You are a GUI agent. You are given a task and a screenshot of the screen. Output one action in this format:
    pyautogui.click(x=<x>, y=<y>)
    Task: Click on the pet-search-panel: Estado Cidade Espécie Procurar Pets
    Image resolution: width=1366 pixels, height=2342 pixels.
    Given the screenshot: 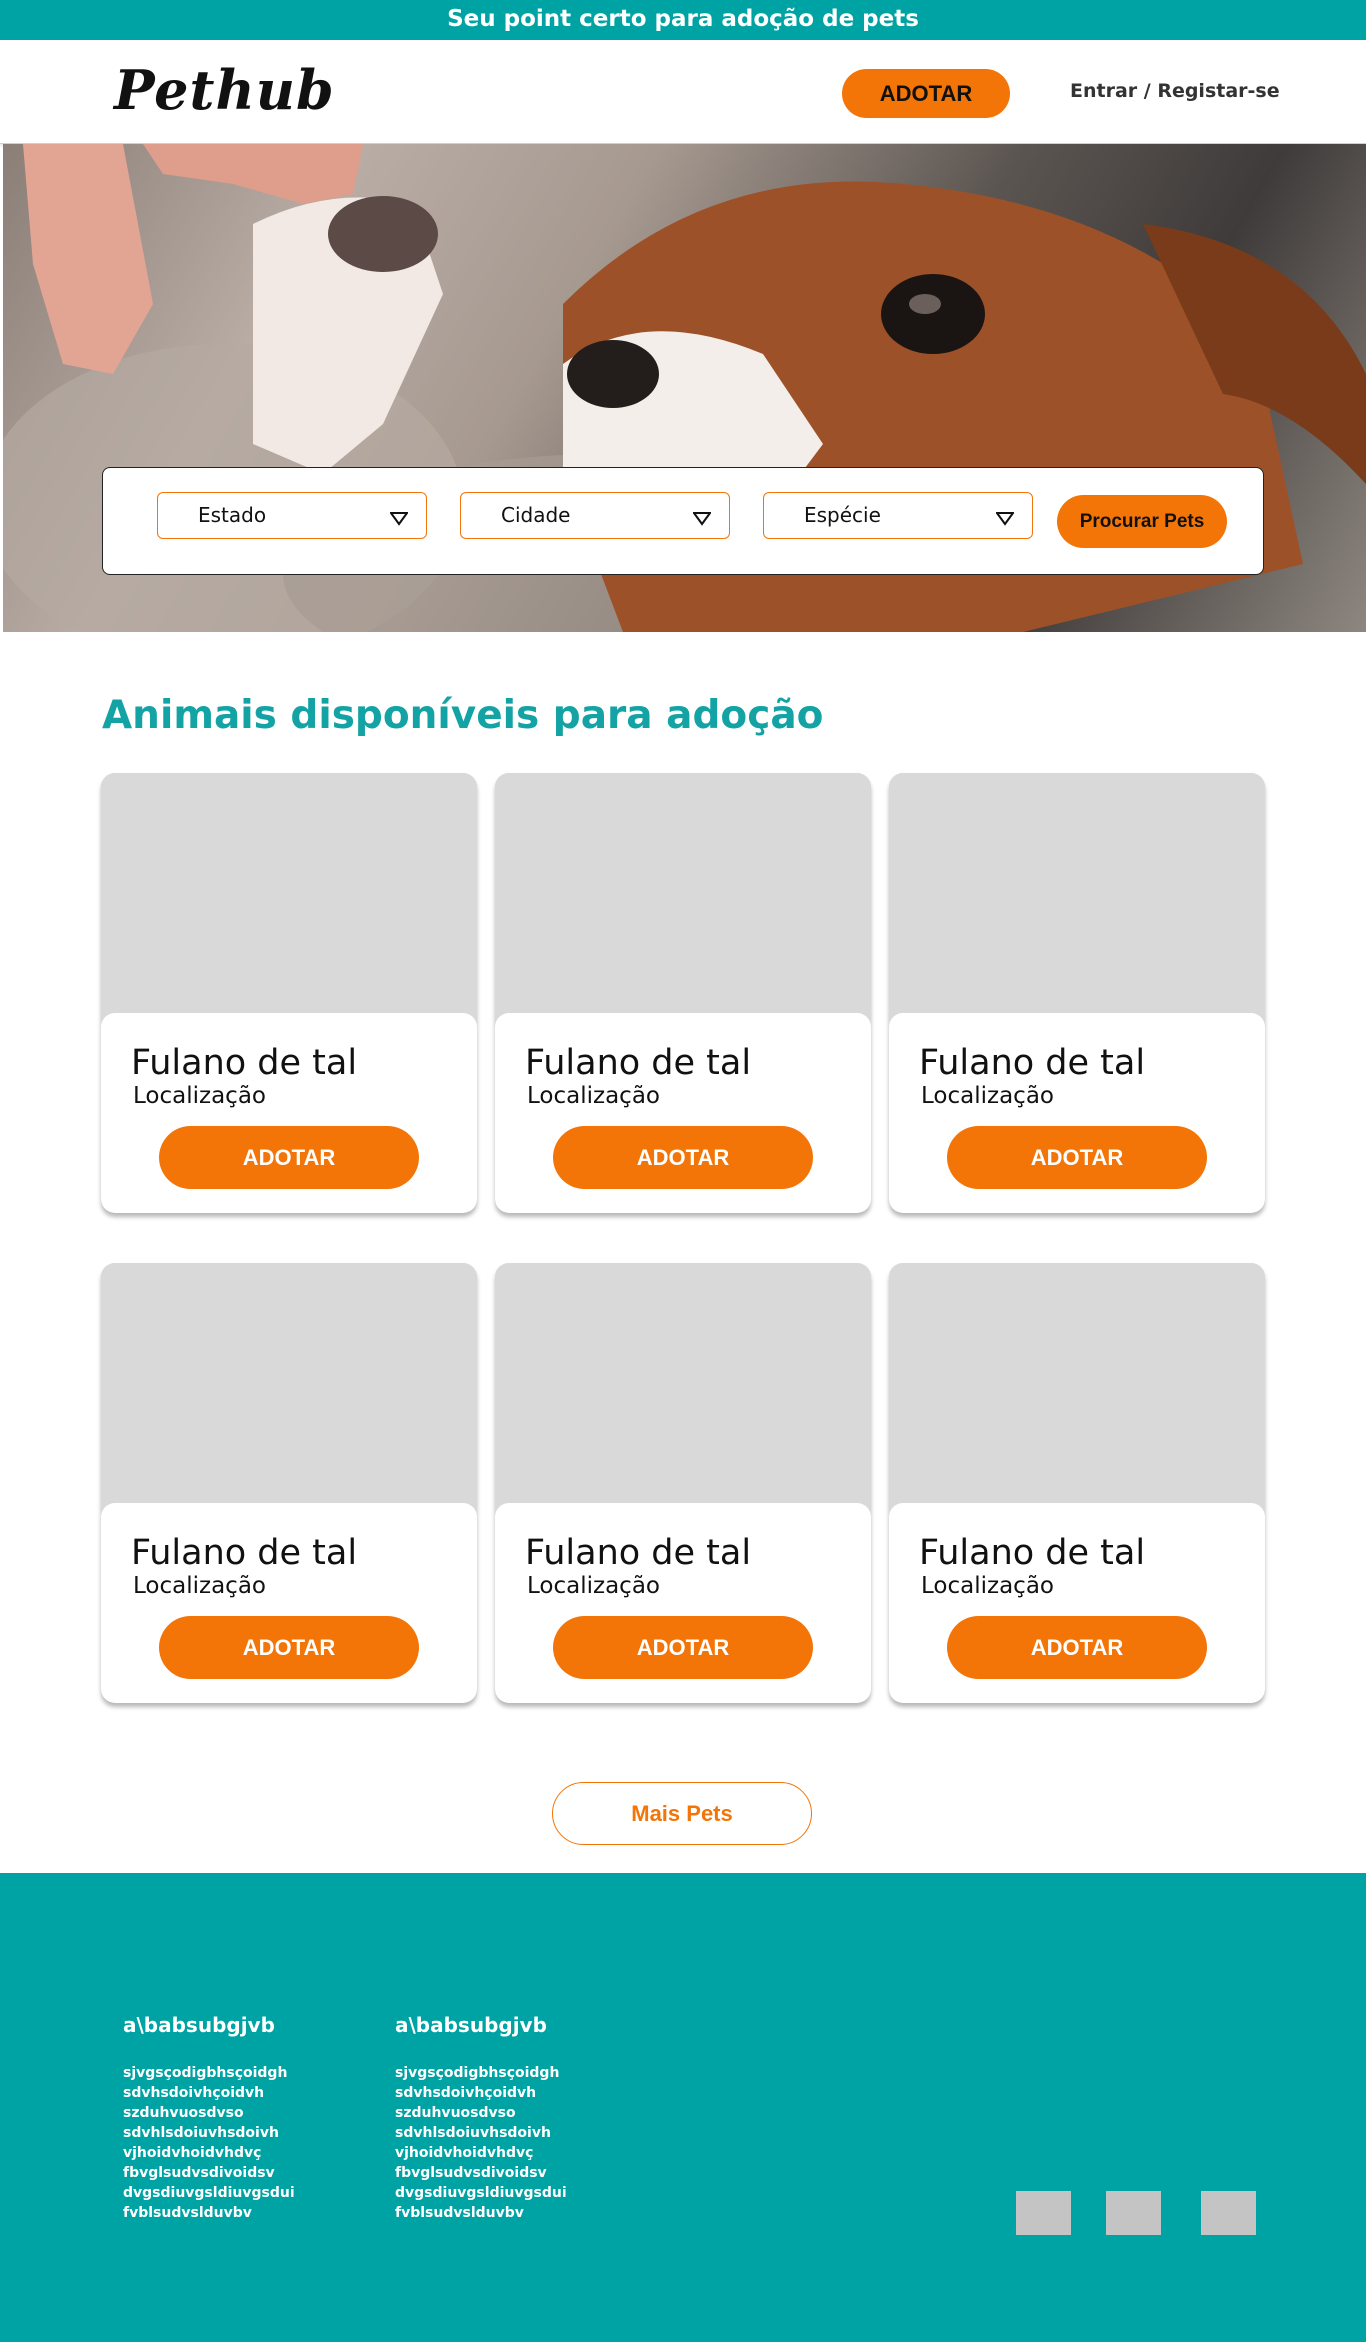 What is the action you would take?
    pyautogui.click(x=683, y=521)
    